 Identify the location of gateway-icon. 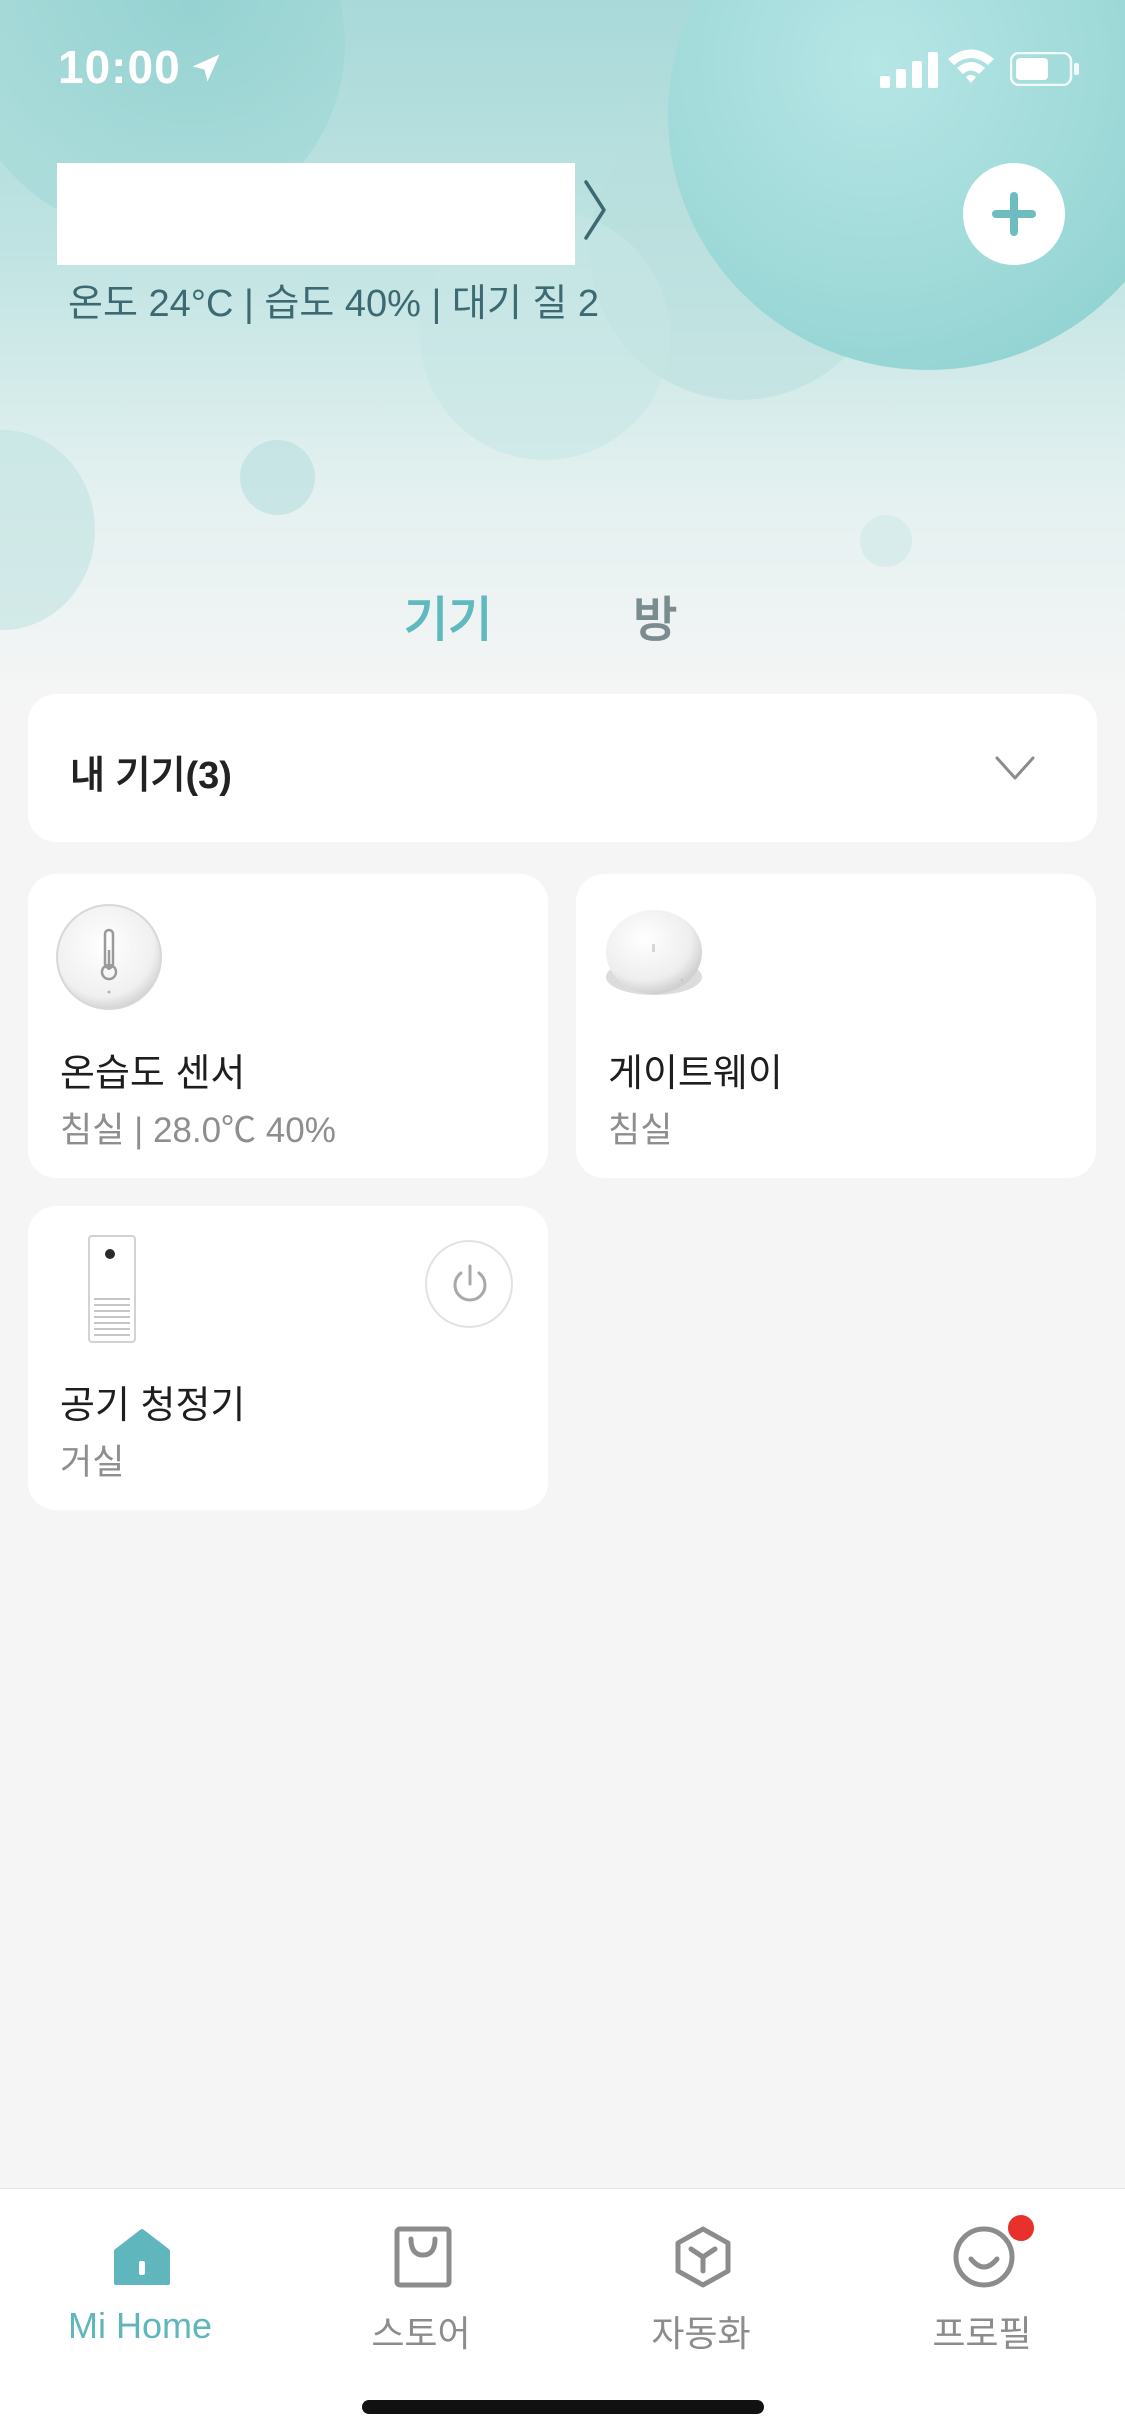
(654, 952).